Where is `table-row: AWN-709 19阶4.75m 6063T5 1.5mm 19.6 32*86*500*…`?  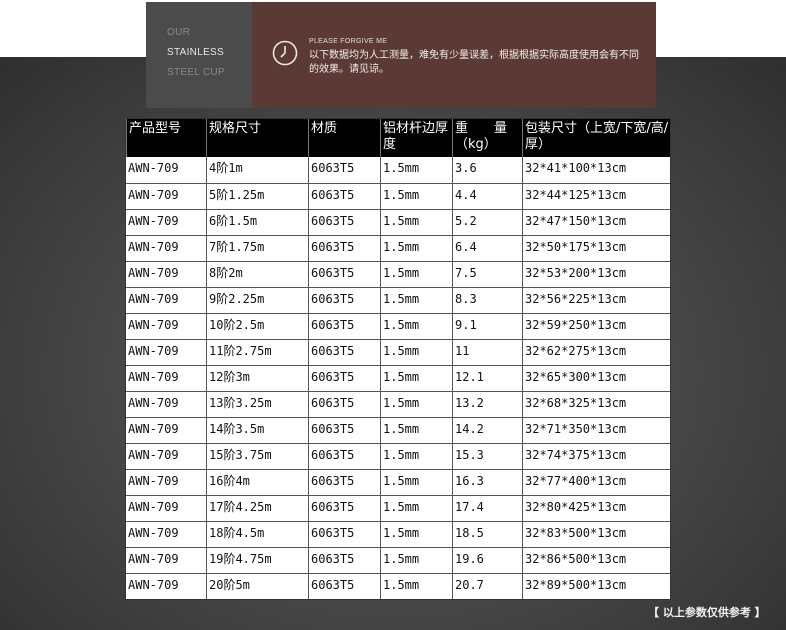
table-row: AWN-709 19阶4.75m 6063T5 1.5mm 19.6 32*86*500*… is located at coordinates (398, 560).